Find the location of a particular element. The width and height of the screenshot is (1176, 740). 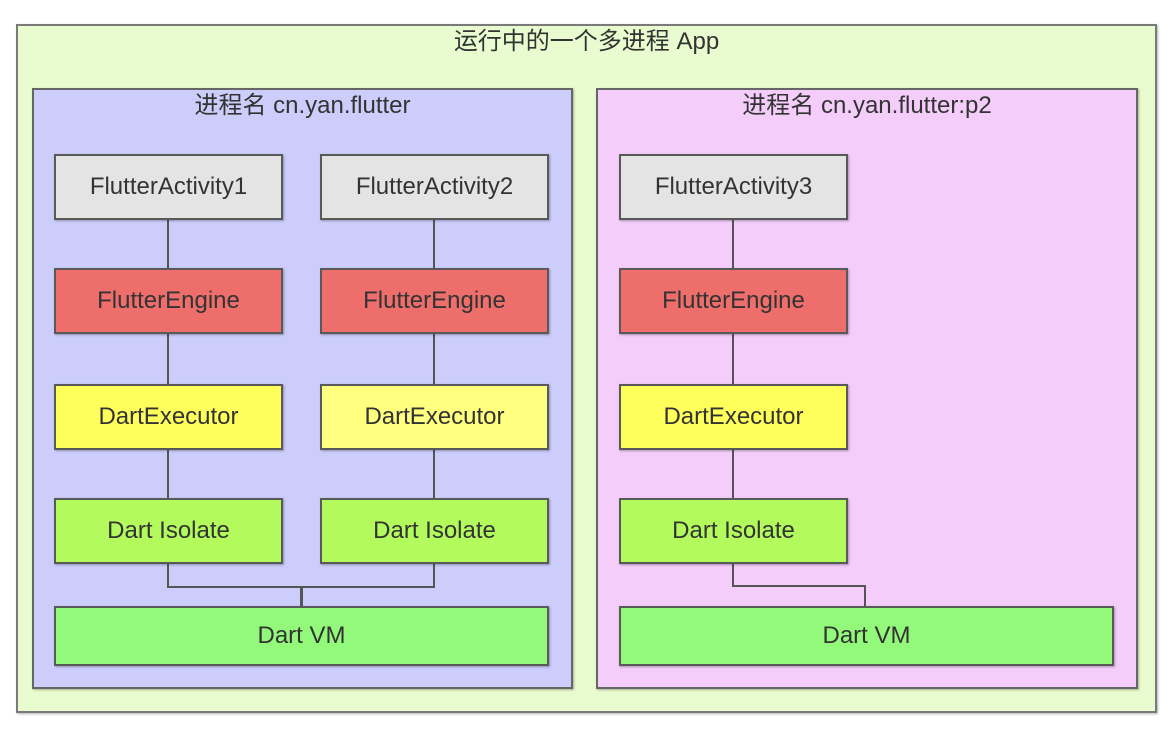

connector-activity2-engine is located at coordinates (434, 244).